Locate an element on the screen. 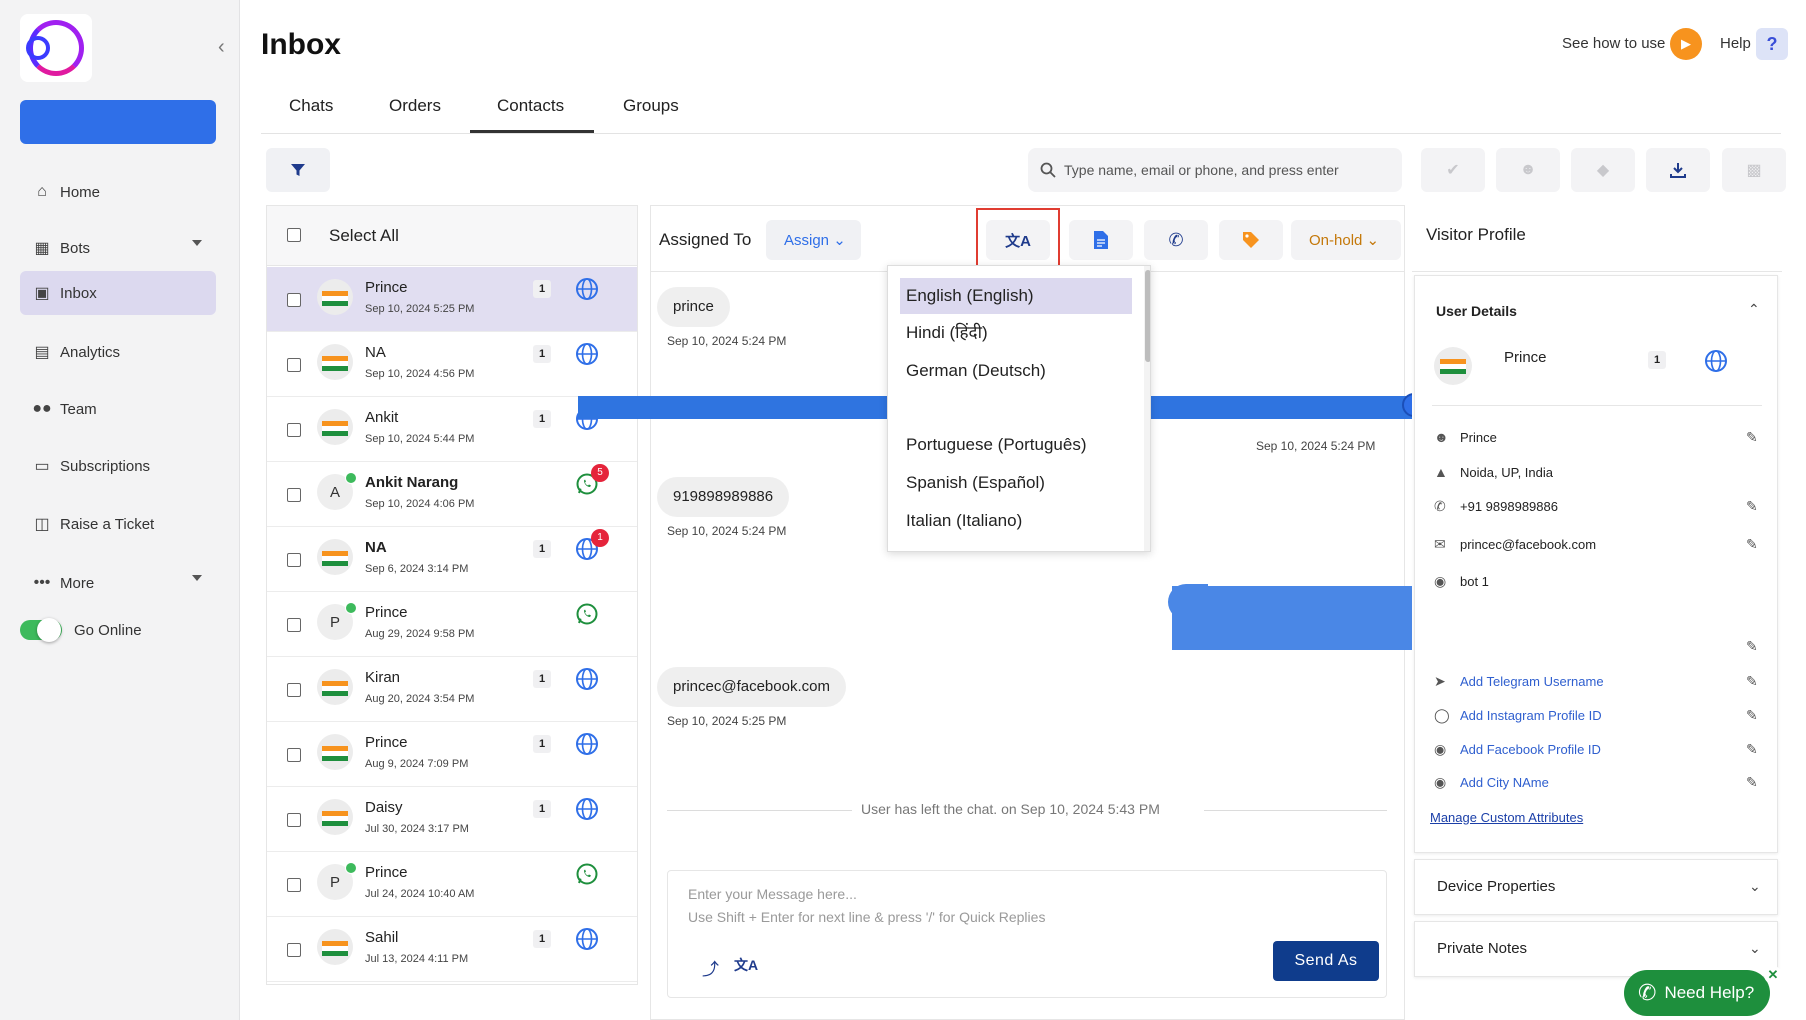 This screenshot has height=1020, width=1806. contact-row: P Prince Jul 24, 2024 10:40 AM is located at coordinates (452, 884).